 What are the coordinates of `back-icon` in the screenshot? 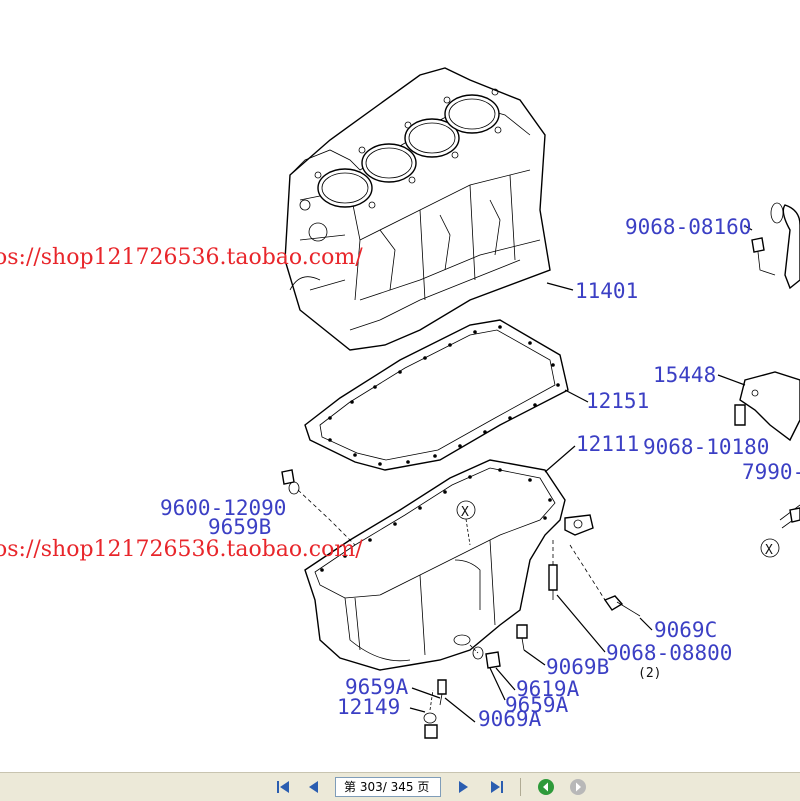 It's located at (546, 787).